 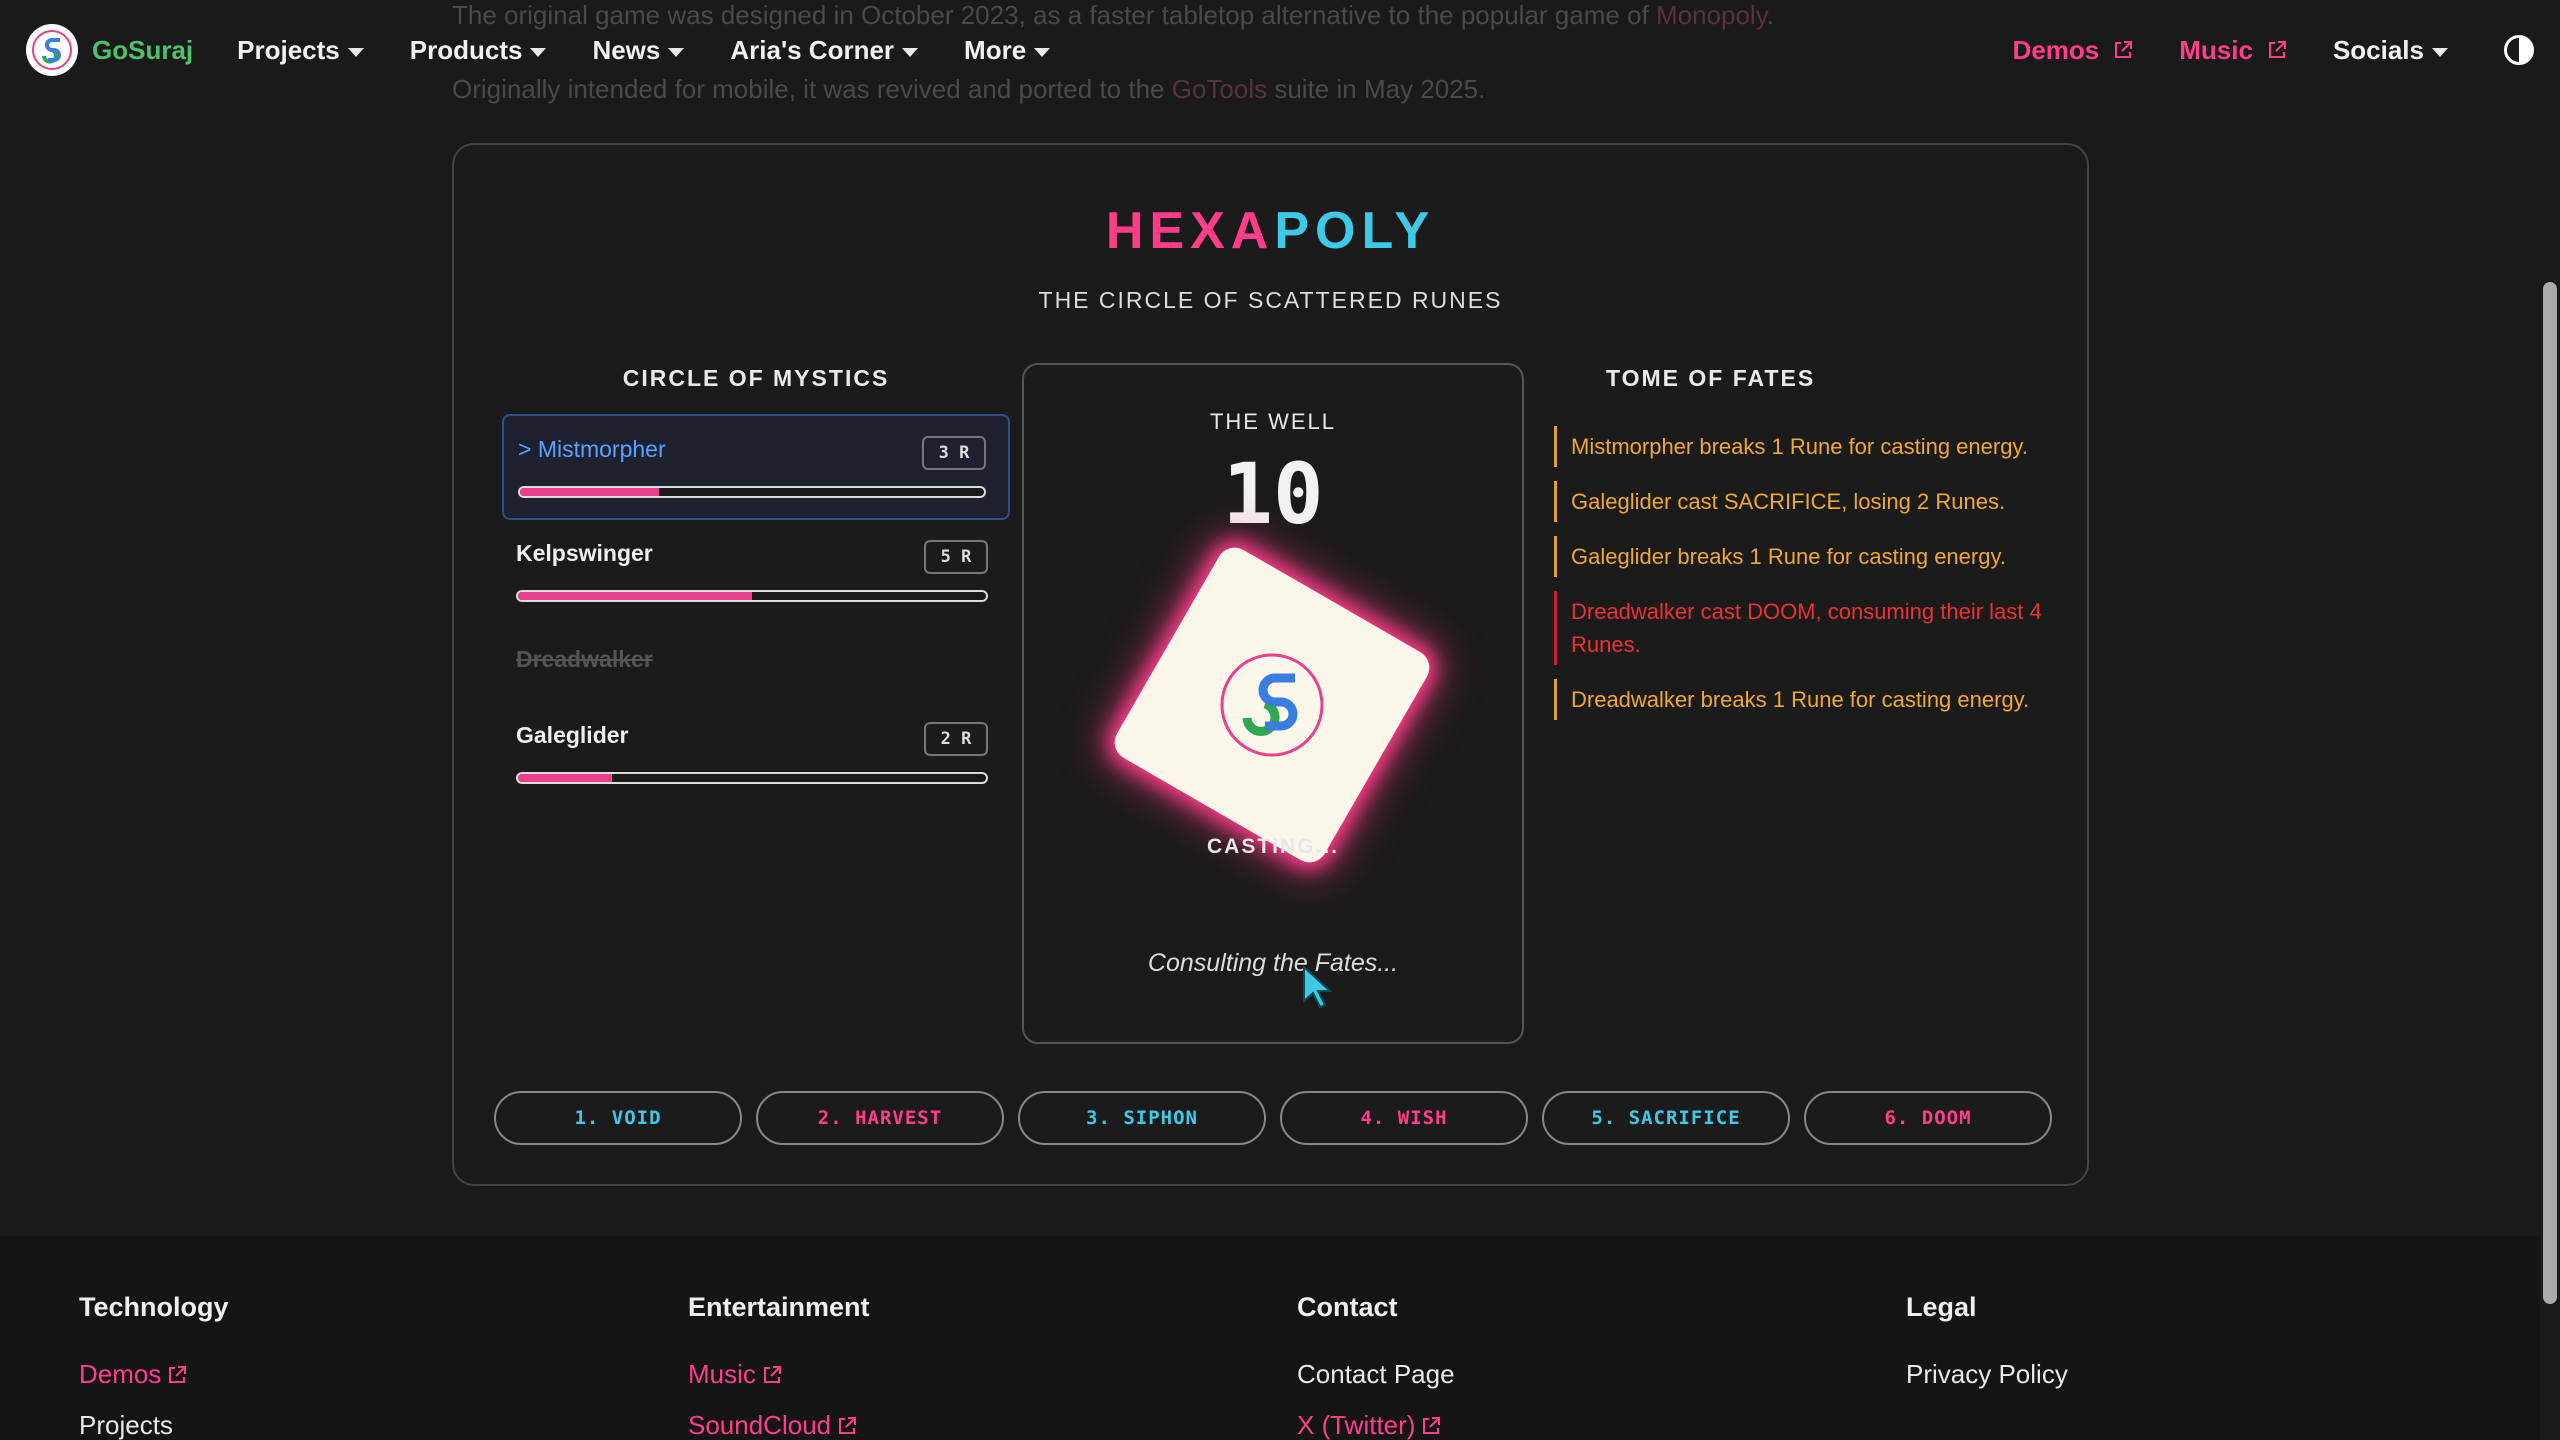 What do you see at coordinates (812, 49) in the screenshot?
I see `nav-arias-corner-label: Aria's Corner` at bounding box center [812, 49].